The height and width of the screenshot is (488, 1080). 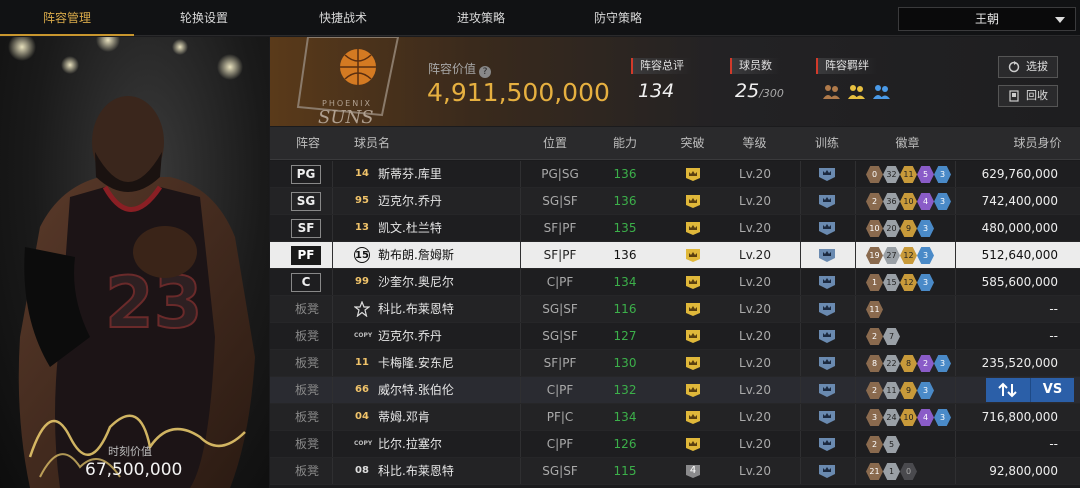 What do you see at coordinates (675, 282) in the screenshot?
I see `table-row: C 99 沙奎尔.奥尼尔 C|PF 134 Lv.20 1 15 12 3 585,600,000` at bounding box center [675, 282].